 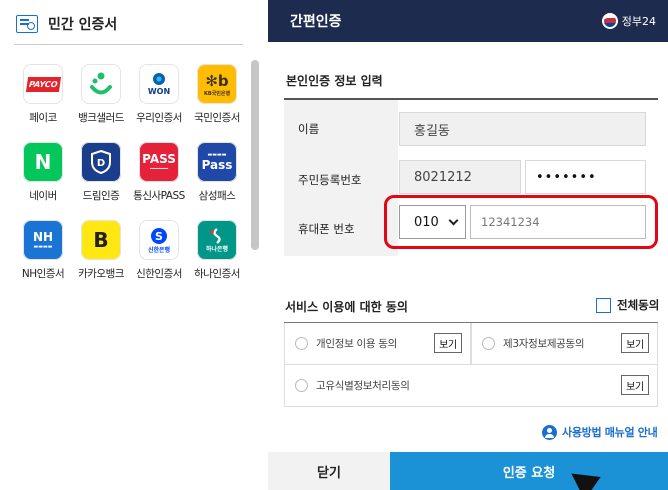 I want to click on dream-shield-icon: D, so click(x=101, y=162).